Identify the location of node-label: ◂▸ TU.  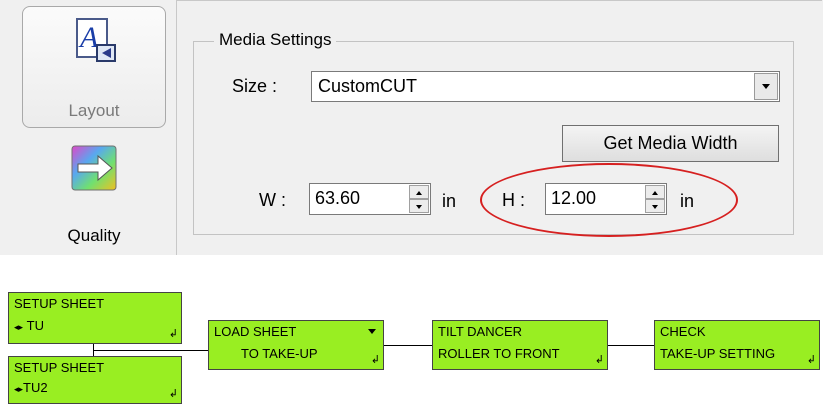
(29, 325).